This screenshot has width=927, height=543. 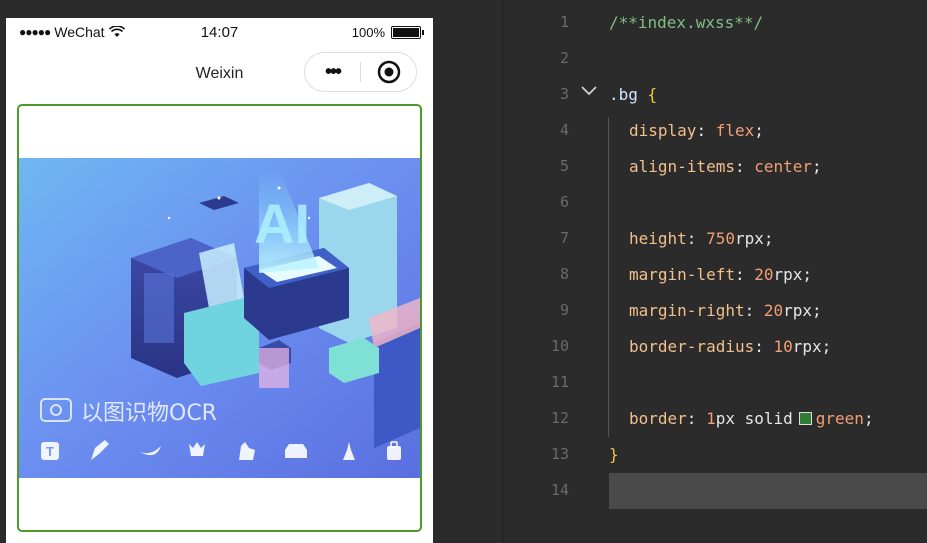 What do you see at coordinates (805, 418) in the screenshot?
I see `color-swatch-icon` at bounding box center [805, 418].